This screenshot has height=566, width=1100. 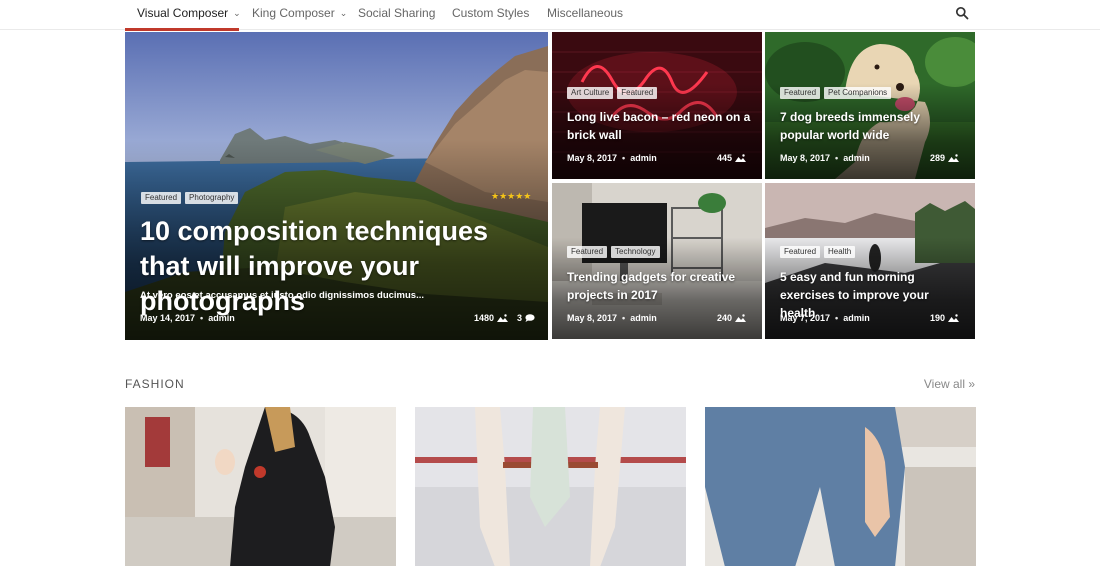 What do you see at coordinates (183, 13) in the screenshot?
I see `nav-item-label: Visual Composer` at bounding box center [183, 13].